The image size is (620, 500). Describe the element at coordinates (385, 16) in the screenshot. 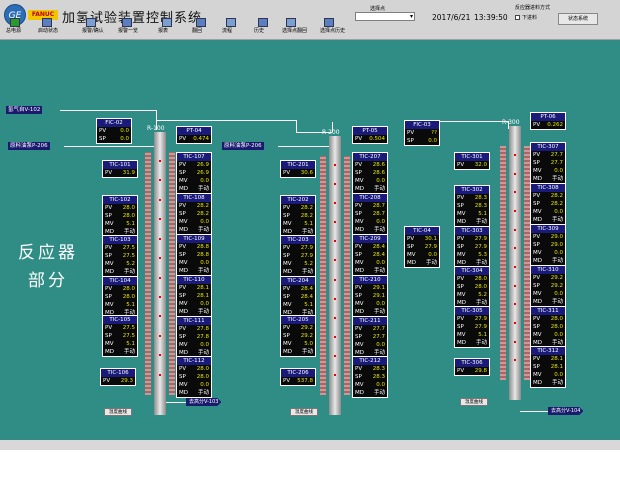

I see `select-point-dropdown` at that location.